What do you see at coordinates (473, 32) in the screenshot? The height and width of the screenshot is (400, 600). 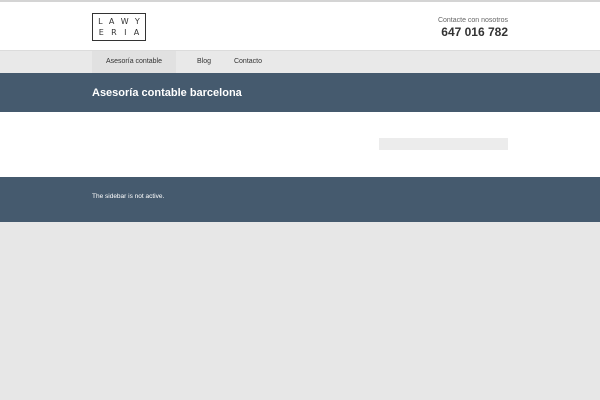 I see `contact-phone: 647 016 782` at bounding box center [473, 32].